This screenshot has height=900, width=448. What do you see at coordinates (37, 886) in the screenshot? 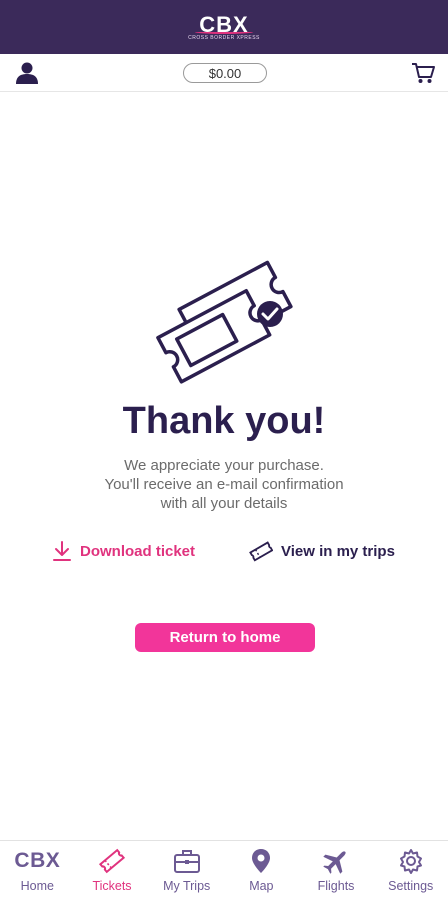
I see `tab-label: Home` at bounding box center [37, 886].